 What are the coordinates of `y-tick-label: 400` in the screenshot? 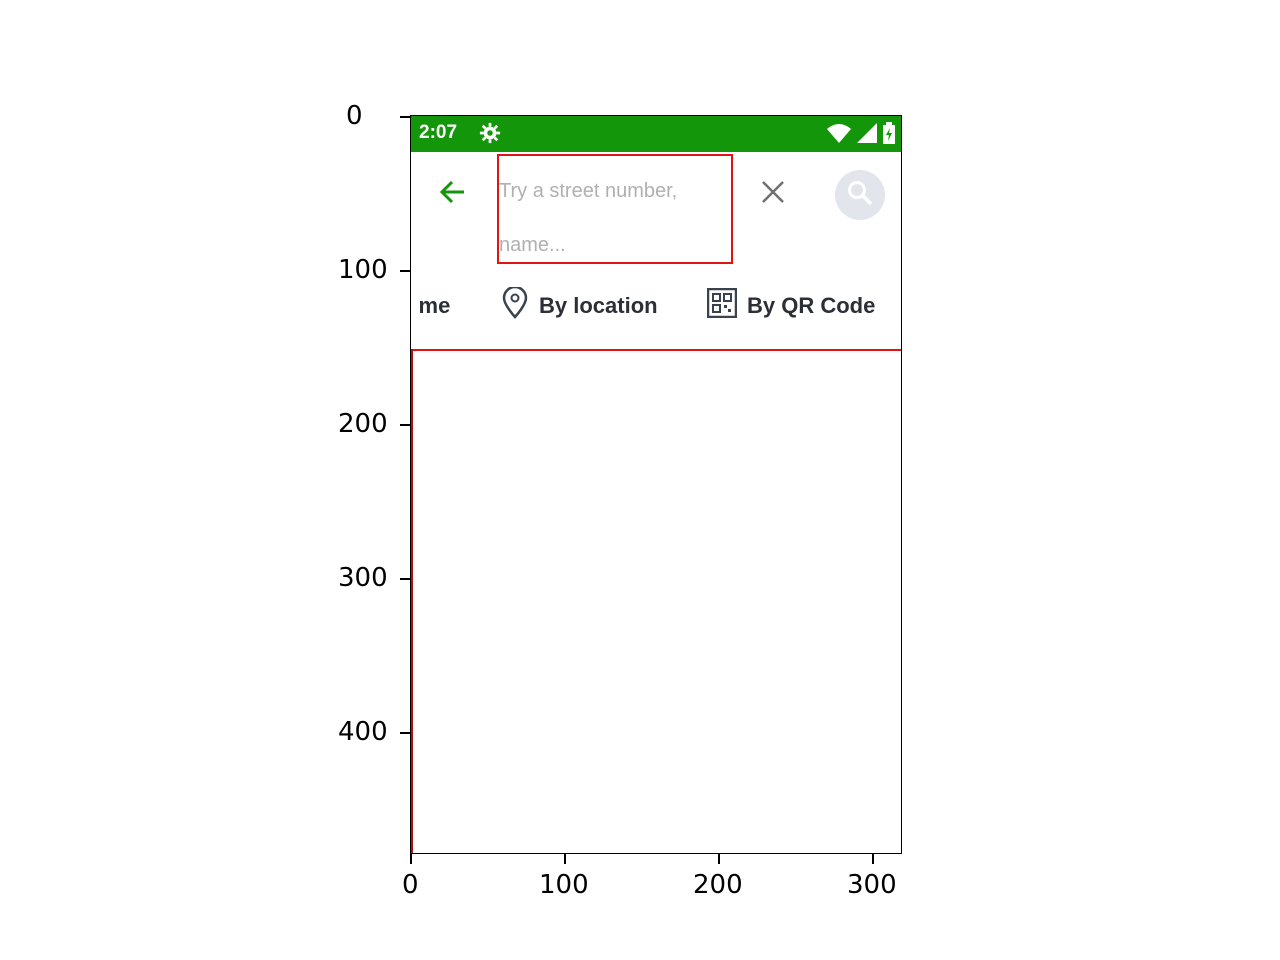 It's located at (363, 732).